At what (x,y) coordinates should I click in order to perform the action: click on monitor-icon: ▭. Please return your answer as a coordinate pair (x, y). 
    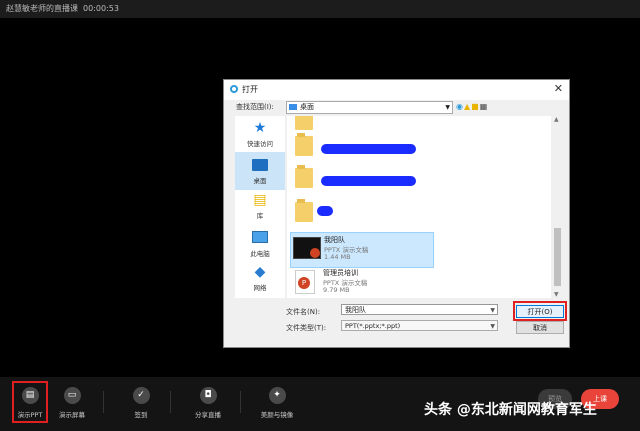
    Looking at the image, I should click on (72, 395).